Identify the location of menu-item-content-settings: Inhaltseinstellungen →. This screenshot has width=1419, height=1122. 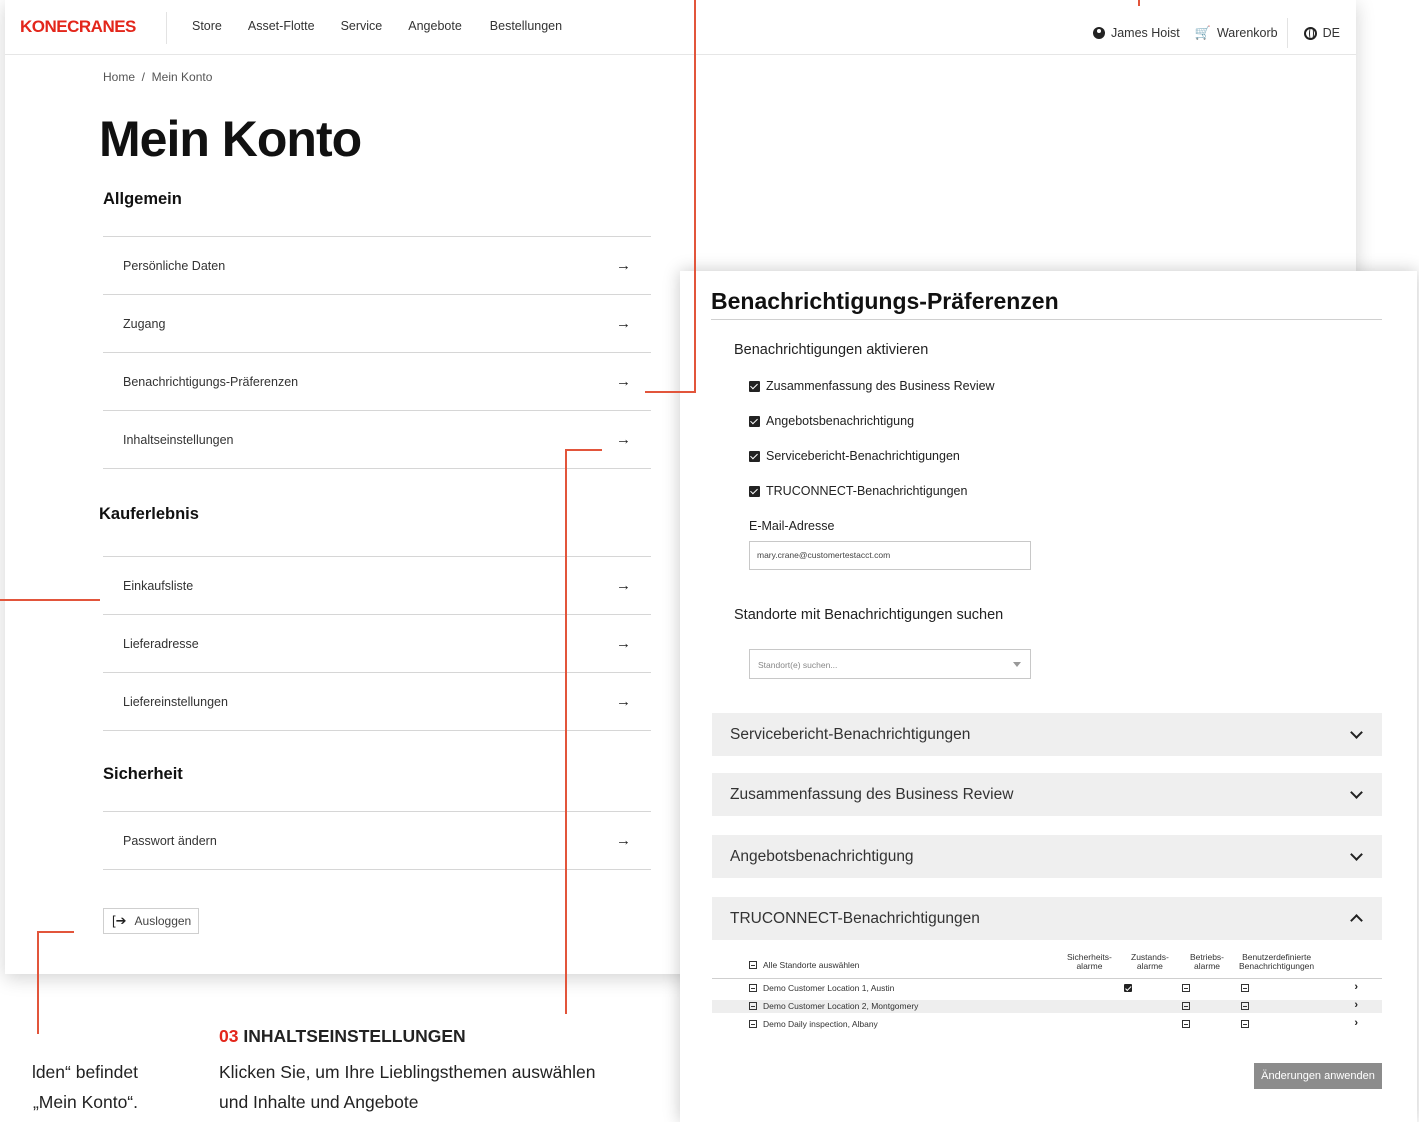
(377, 440).